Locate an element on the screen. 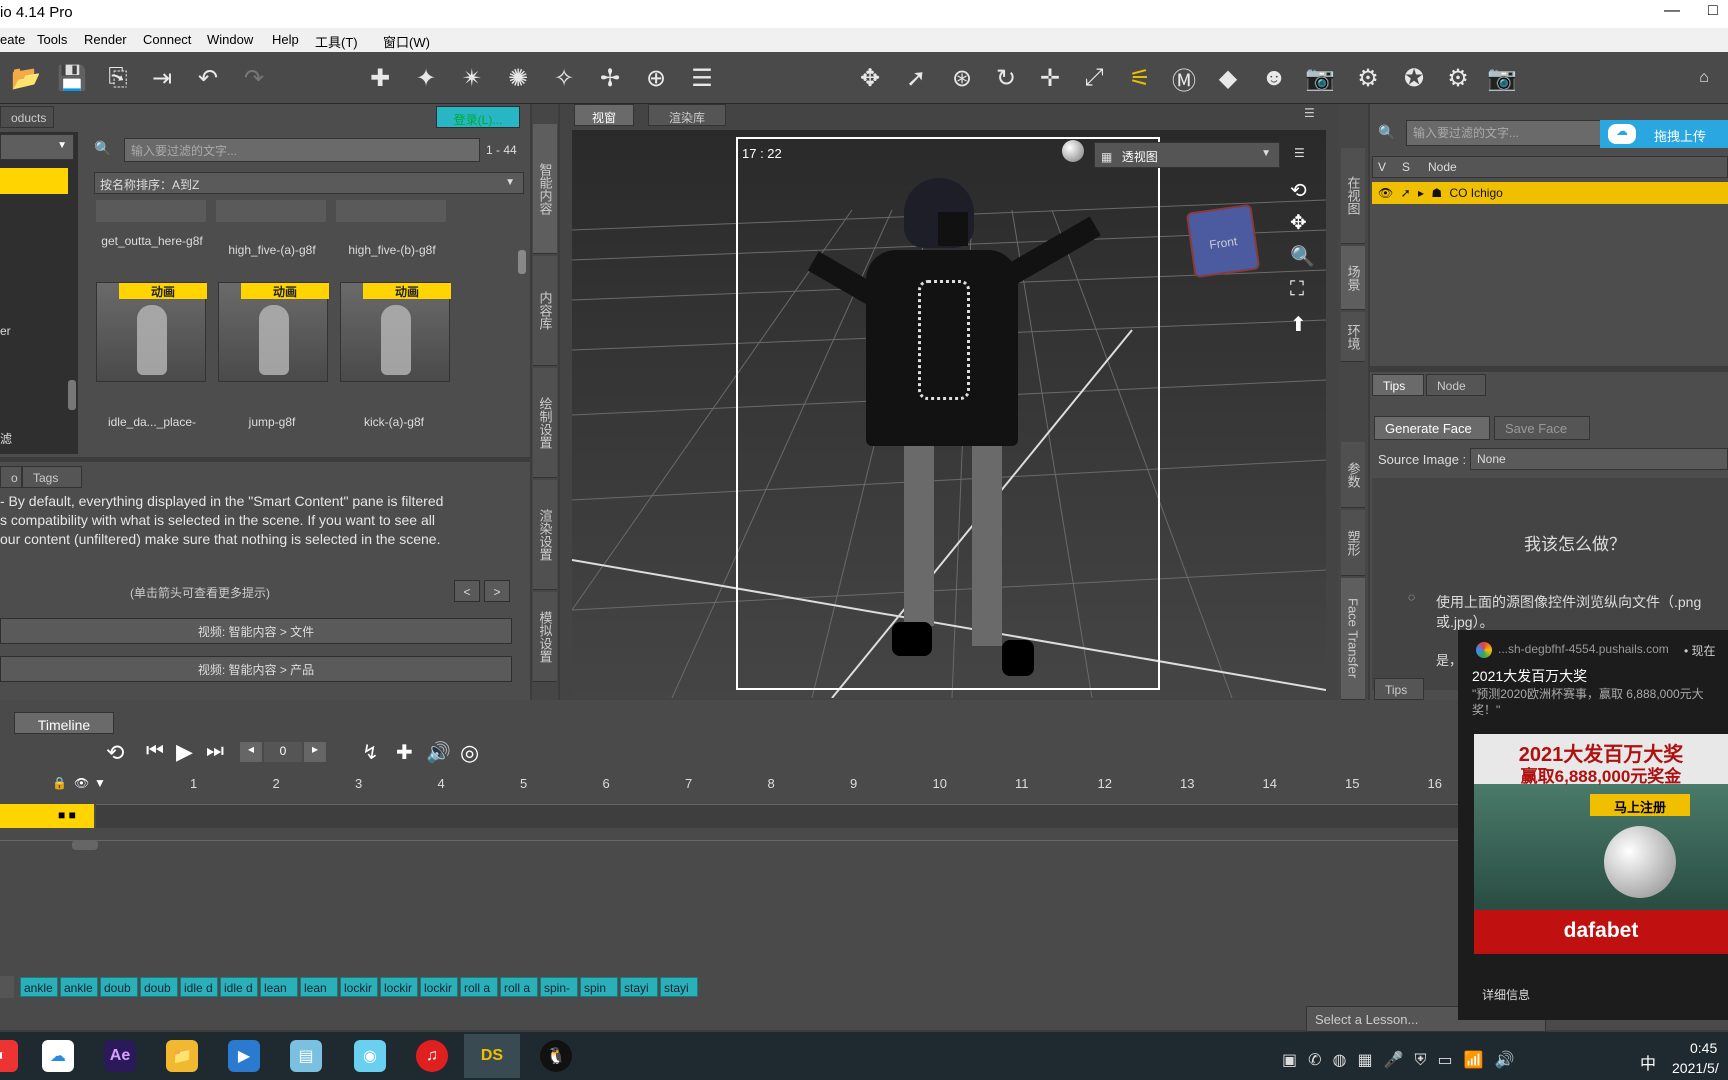  tab-generate-face: Generate Face is located at coordinates (1432, 428).